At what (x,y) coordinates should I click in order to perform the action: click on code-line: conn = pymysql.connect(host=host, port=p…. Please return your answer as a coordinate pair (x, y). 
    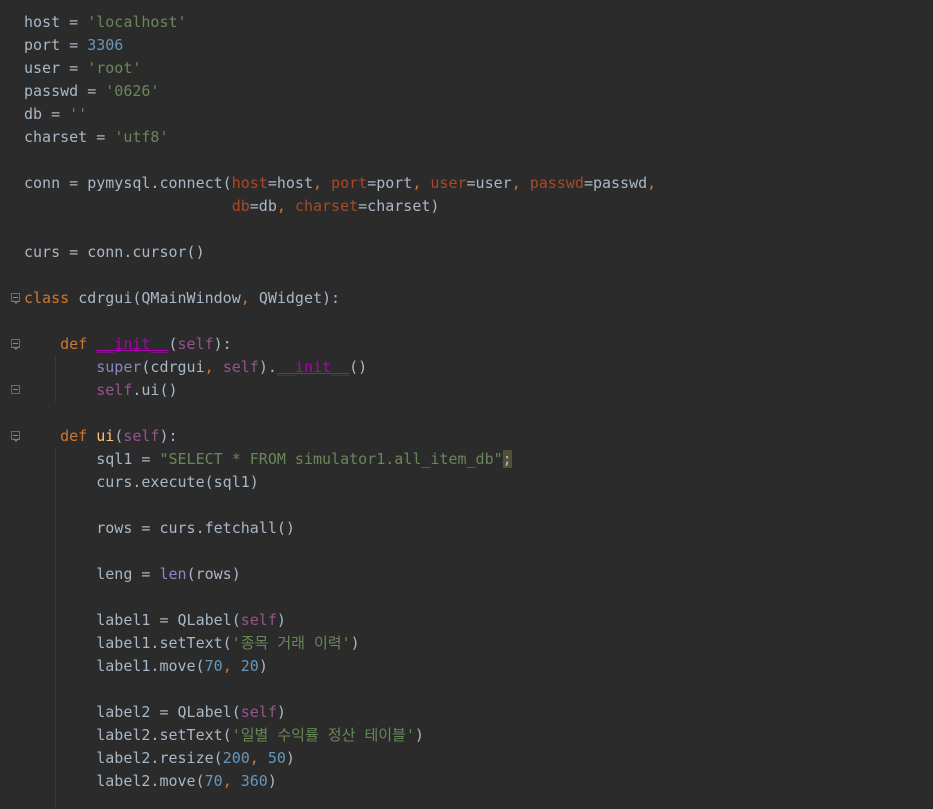
    Looking at the image, I should click on (340, 183).